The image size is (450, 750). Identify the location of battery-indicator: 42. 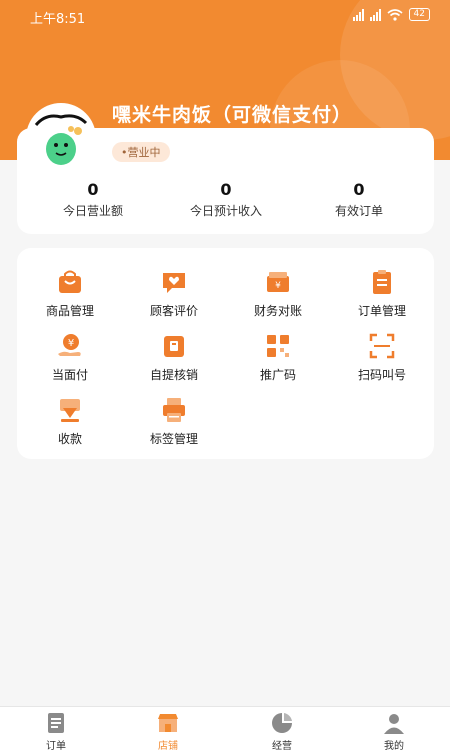
(419, 14).